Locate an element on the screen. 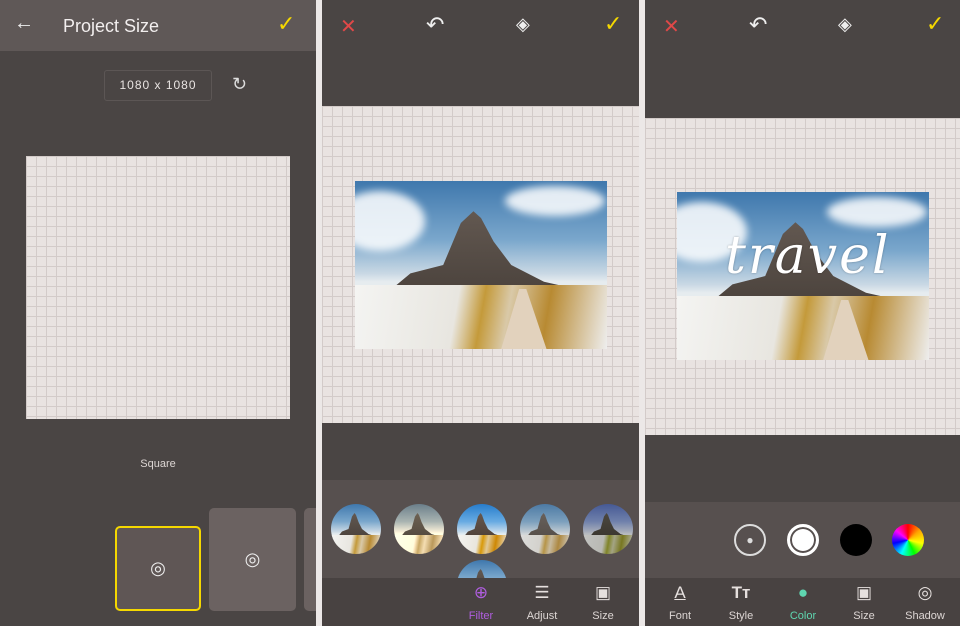 The image size is (960, 626). size-input: 1080 x 1080 is located at coordinates (158, 85).